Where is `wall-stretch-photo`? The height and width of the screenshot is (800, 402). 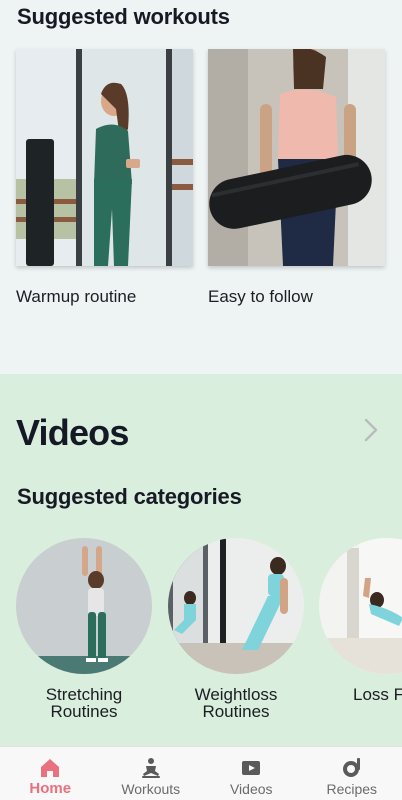
wall-stretch-photo is located at coordinates (84, 606).